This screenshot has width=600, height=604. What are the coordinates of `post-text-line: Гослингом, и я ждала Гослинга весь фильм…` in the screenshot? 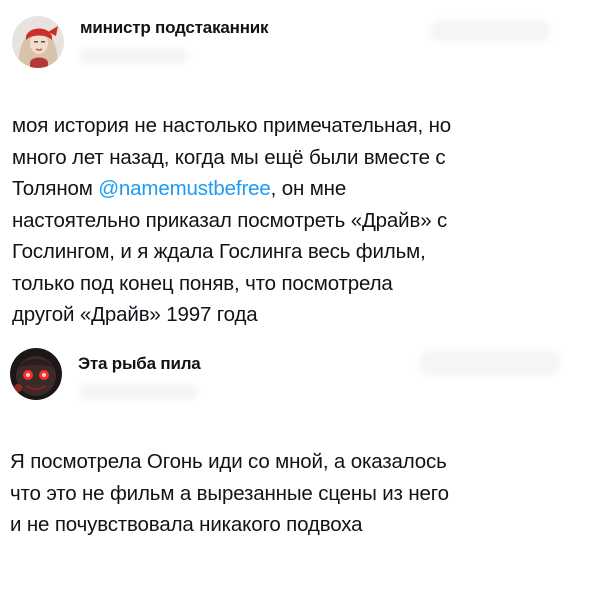 It's located at (219, 251).